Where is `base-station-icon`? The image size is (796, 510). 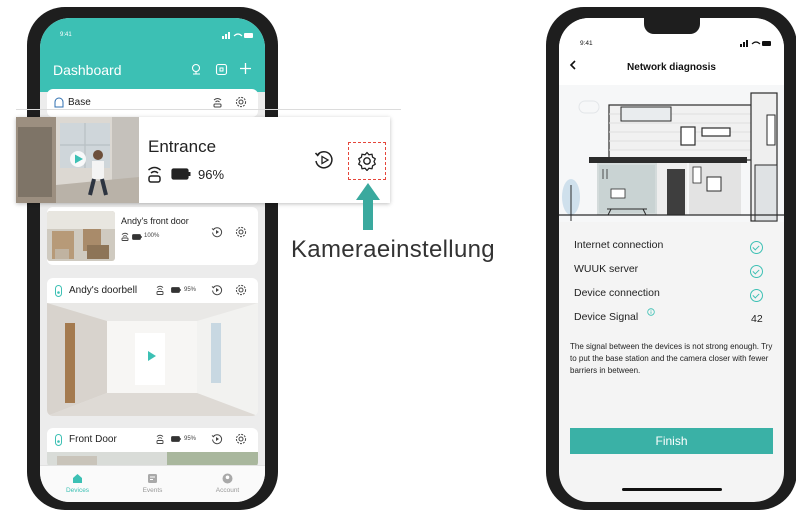 base-station-icon is located at coordinates (59, 102).